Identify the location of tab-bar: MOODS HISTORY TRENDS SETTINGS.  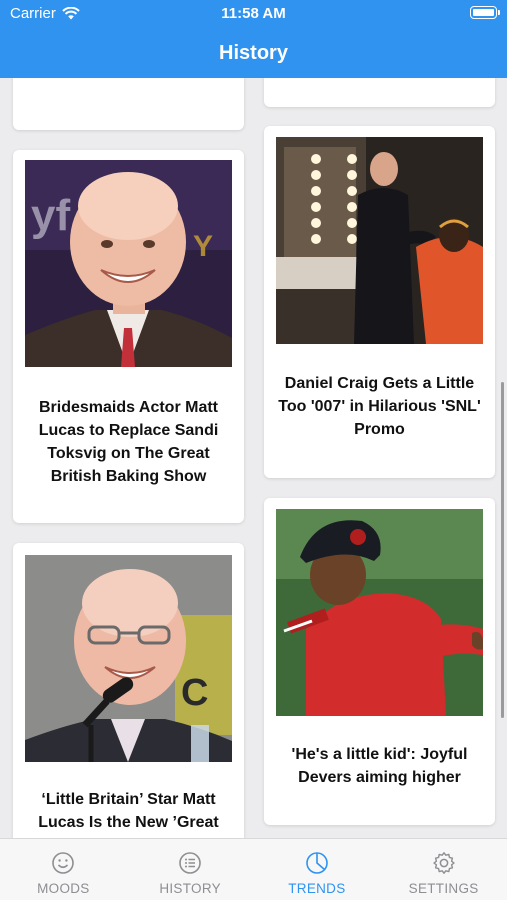
(253, 869).